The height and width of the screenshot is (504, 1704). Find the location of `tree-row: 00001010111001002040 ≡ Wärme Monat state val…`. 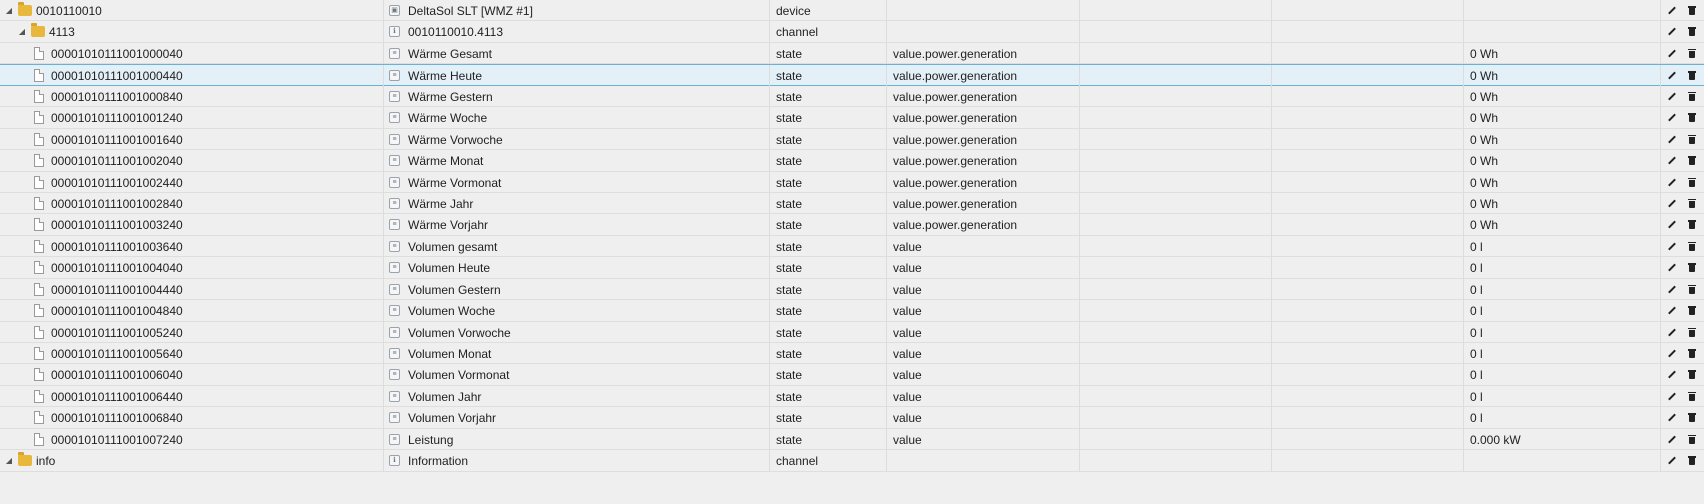

tree-row: 00001010111001002040 ≡ Wärme Monat state val… is located at coordinates (852, 161).